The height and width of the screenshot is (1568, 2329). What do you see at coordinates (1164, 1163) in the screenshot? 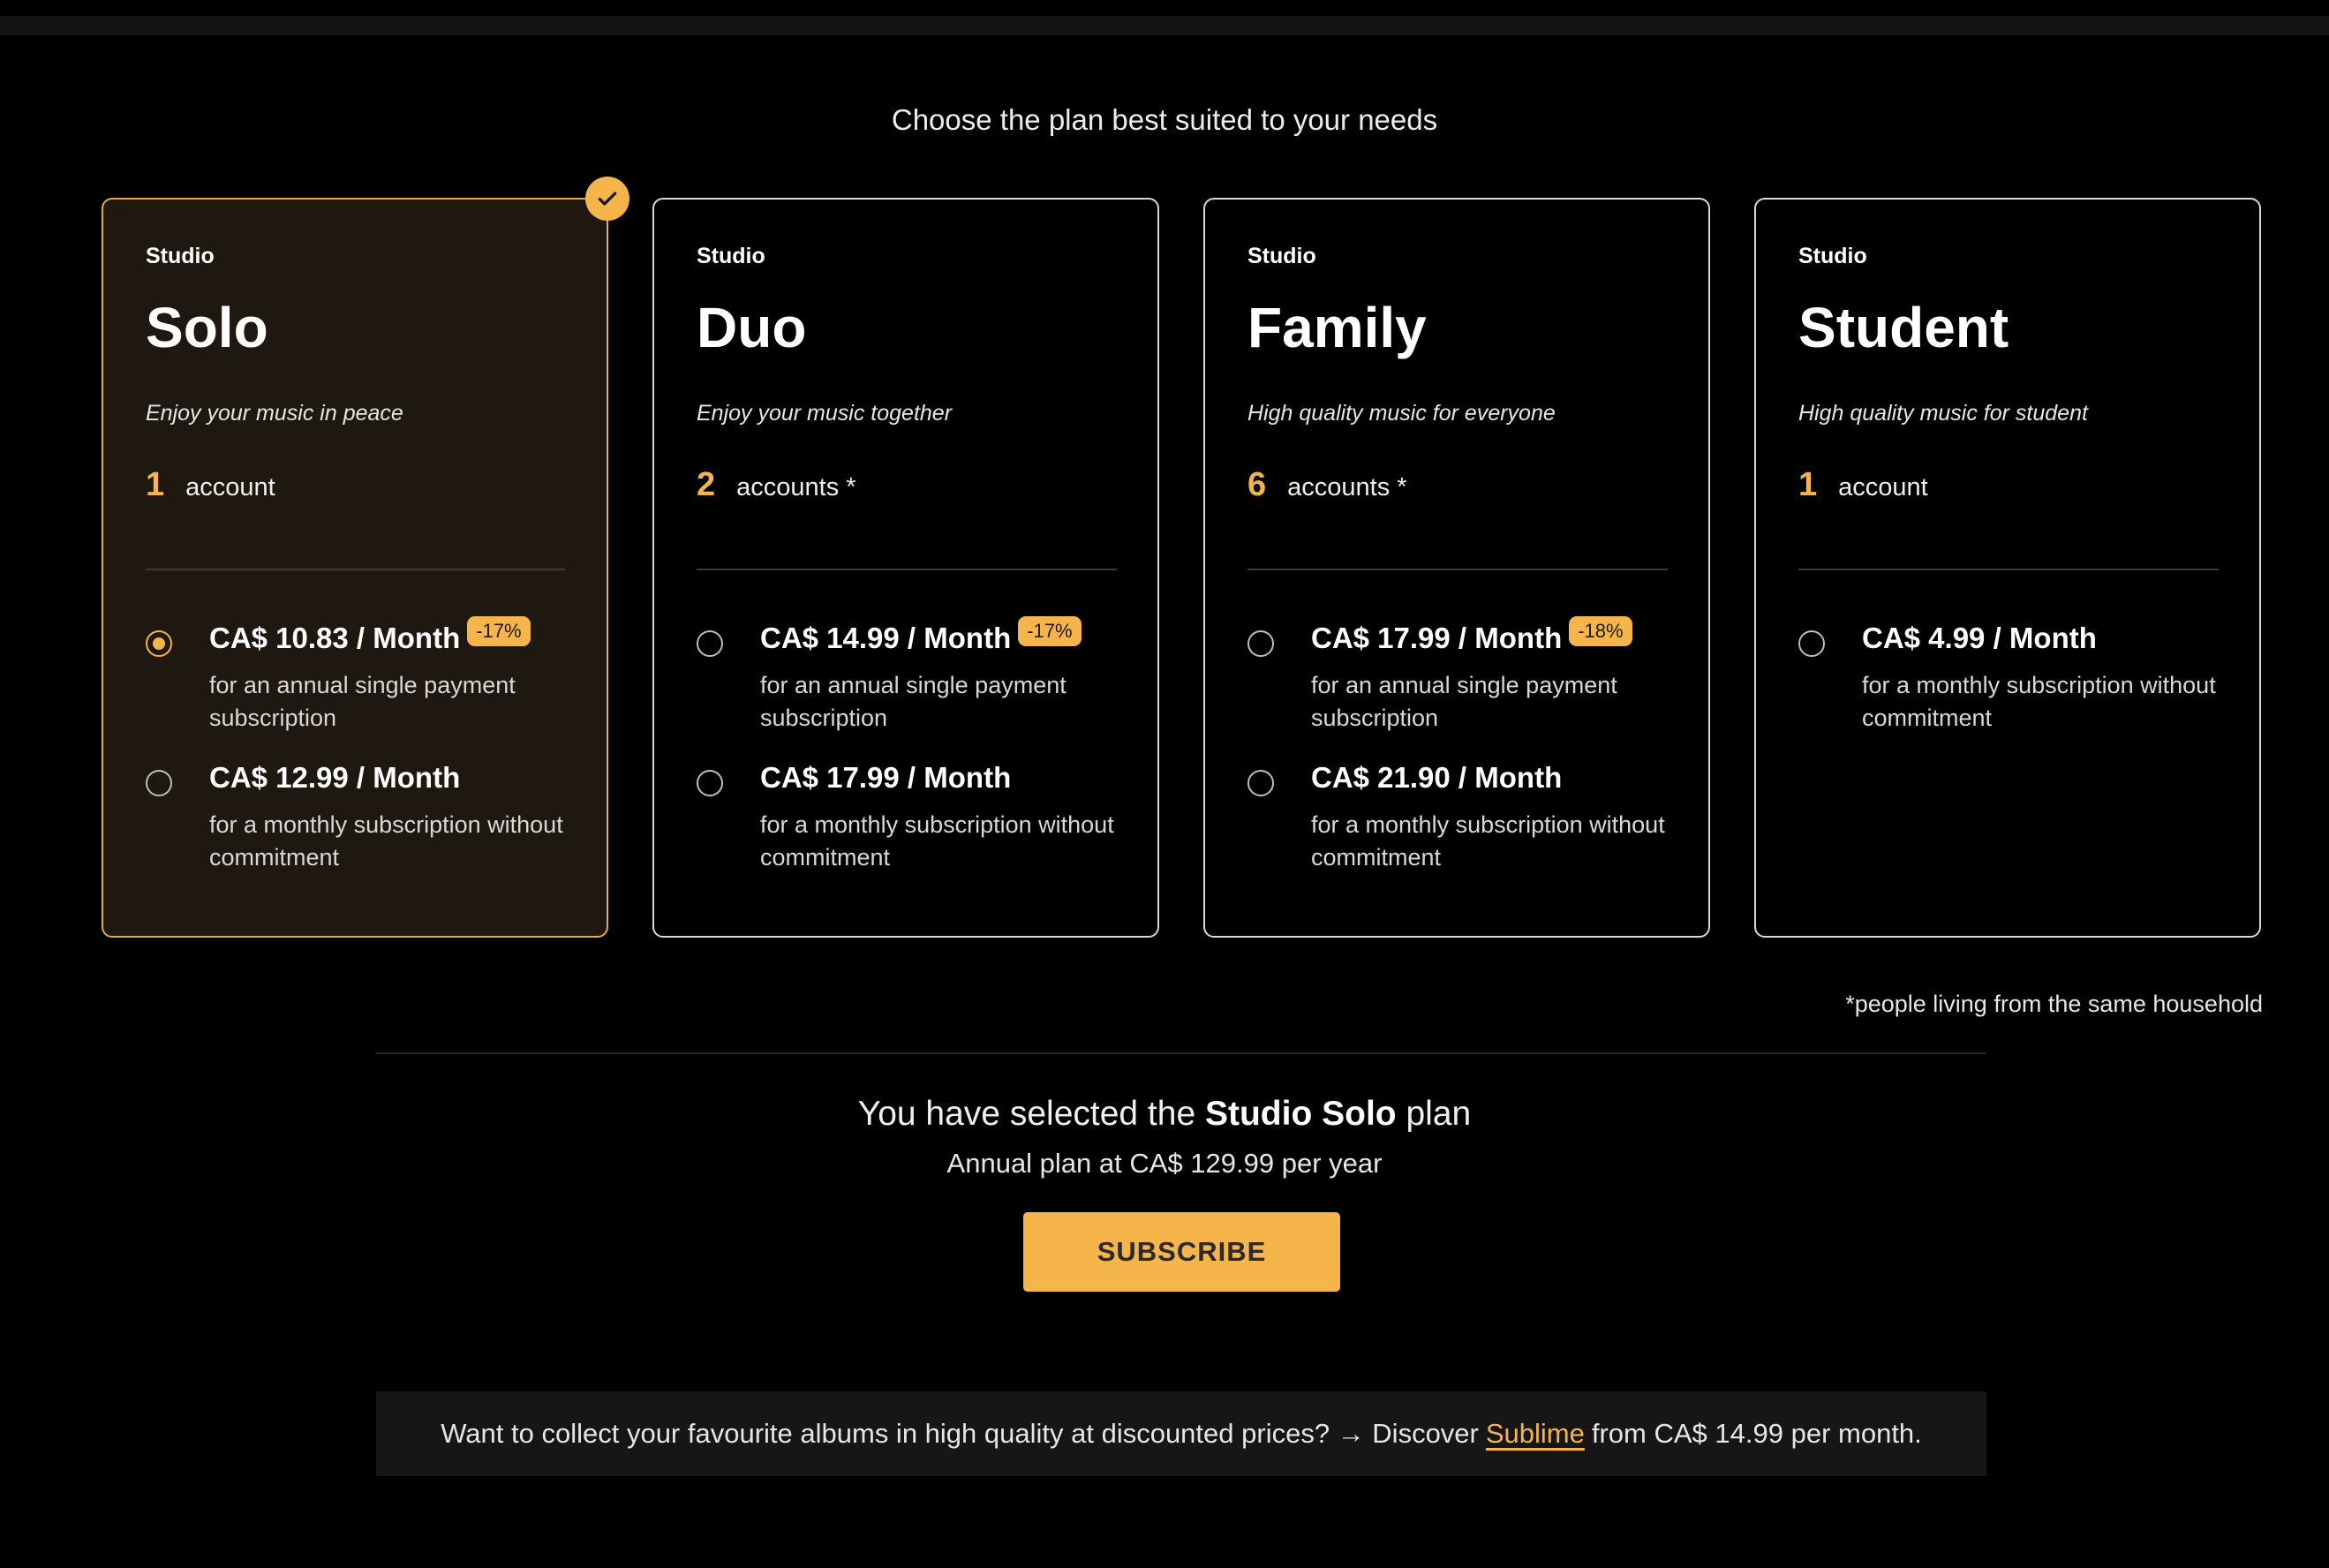
I see `annual-price-summary: Annual plan at CA$ 129.99 per year` at bounding box center [1164, 1163].